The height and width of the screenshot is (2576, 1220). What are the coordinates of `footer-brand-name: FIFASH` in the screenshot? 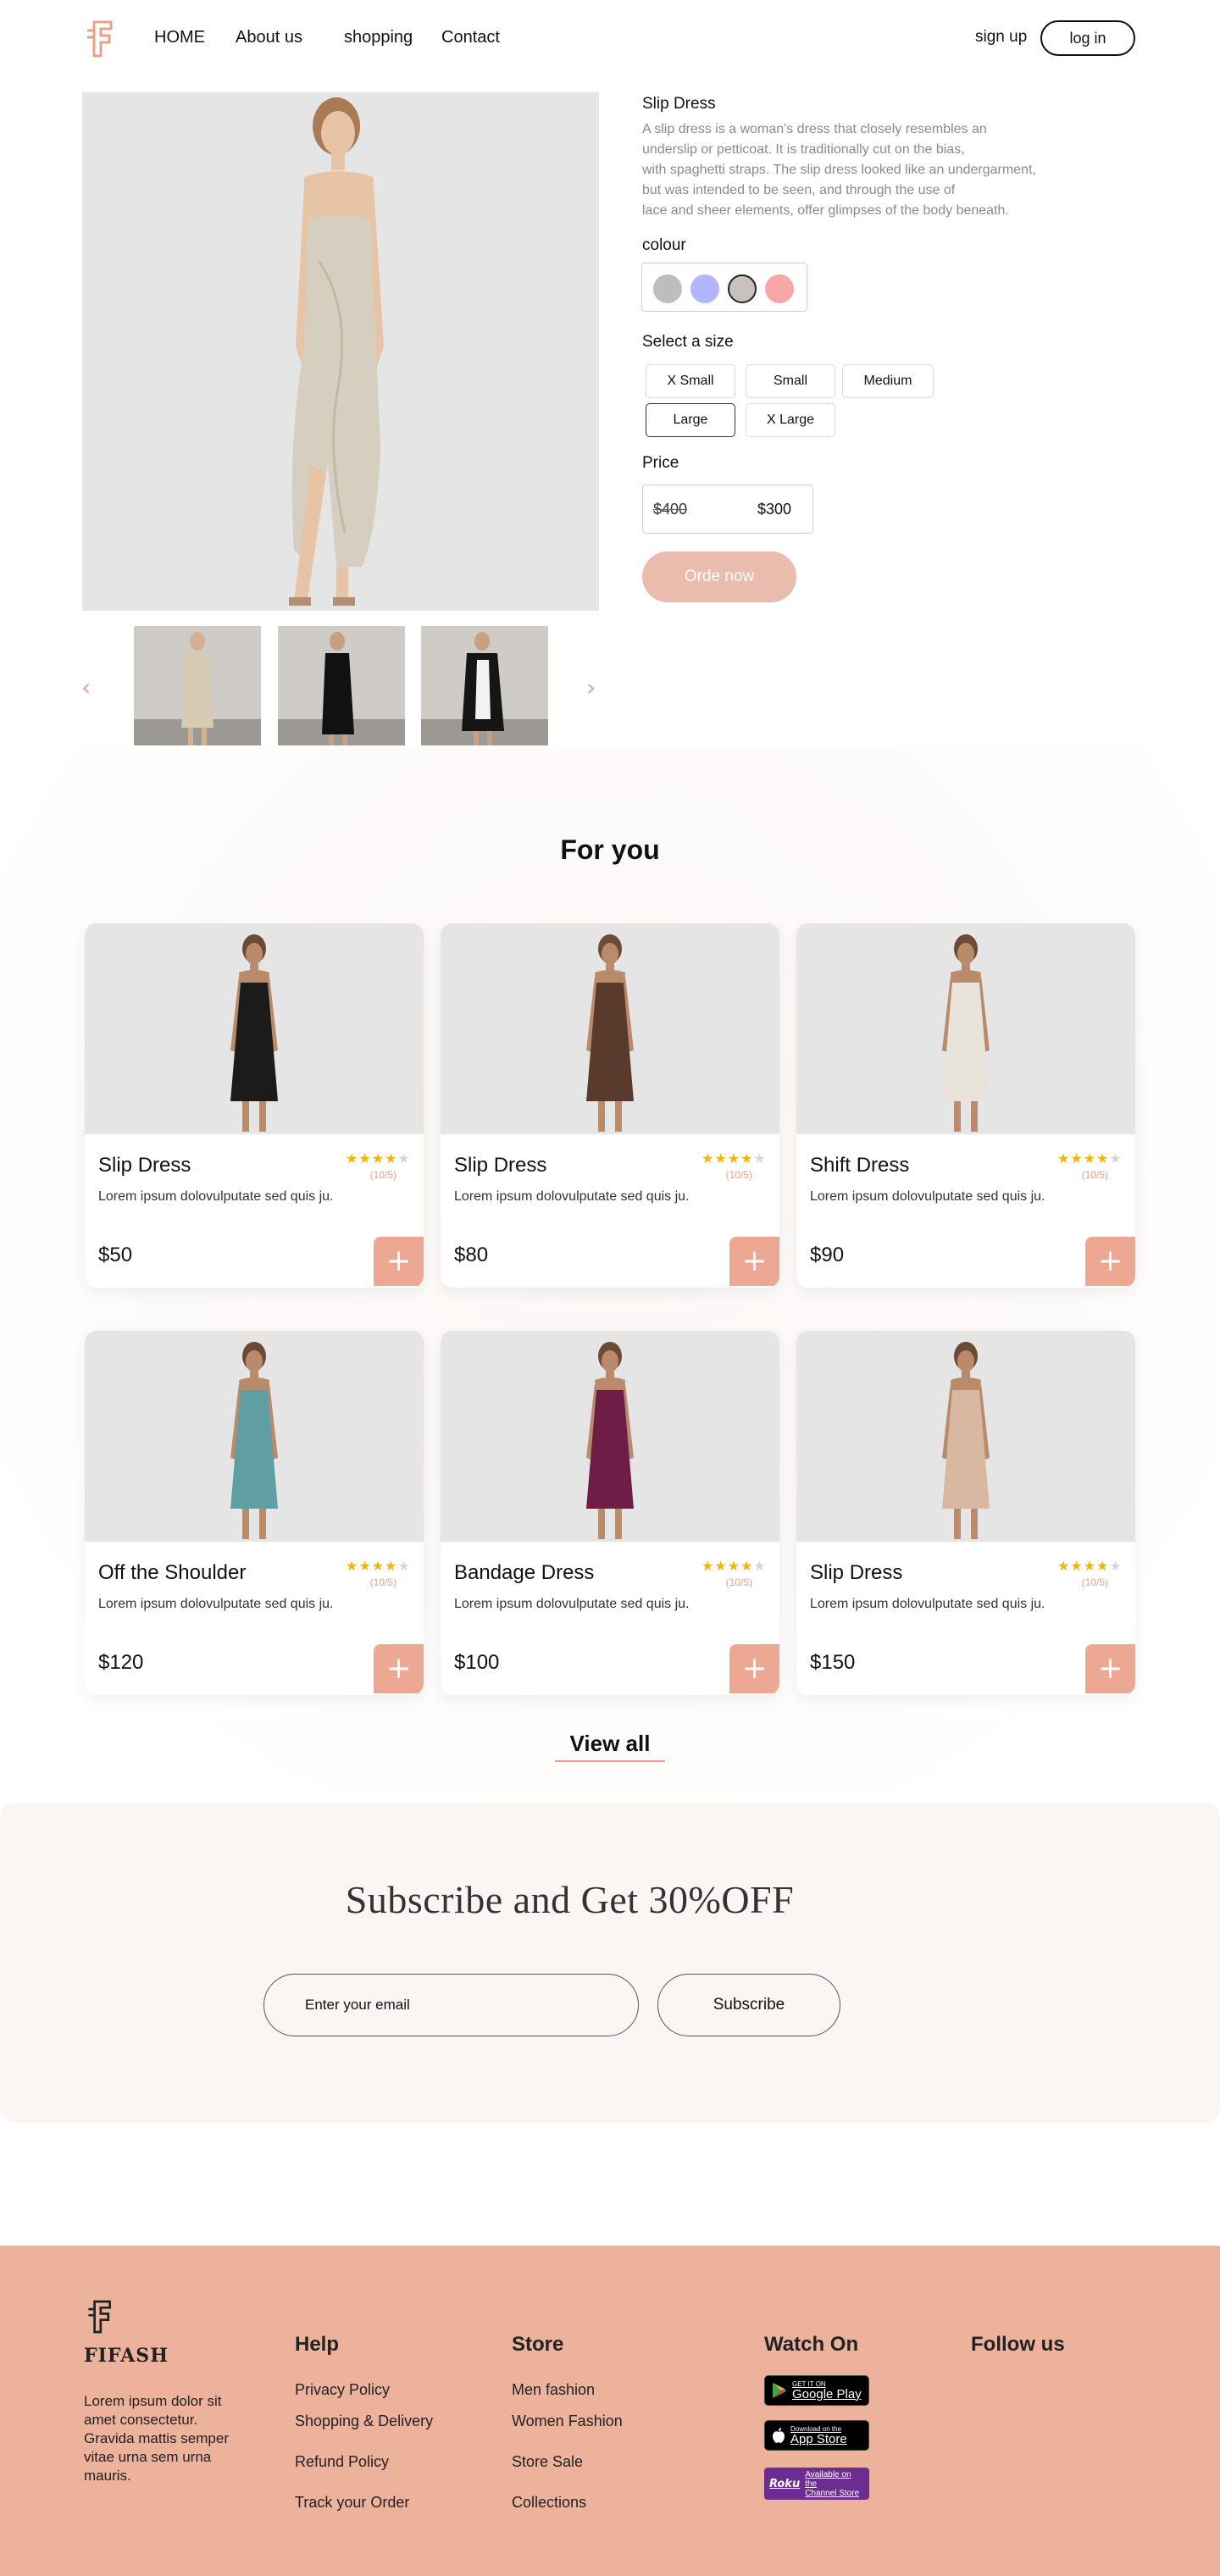 It's located at (126, 2356).